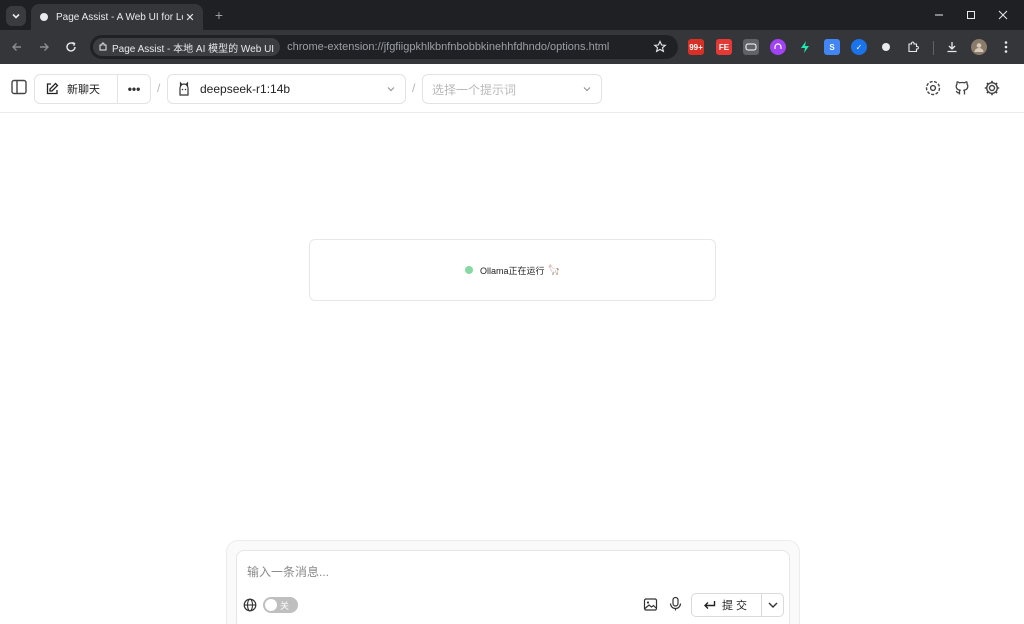 The image size is (1024, 624). I want to click on upload-image-button, so click(650, 604).